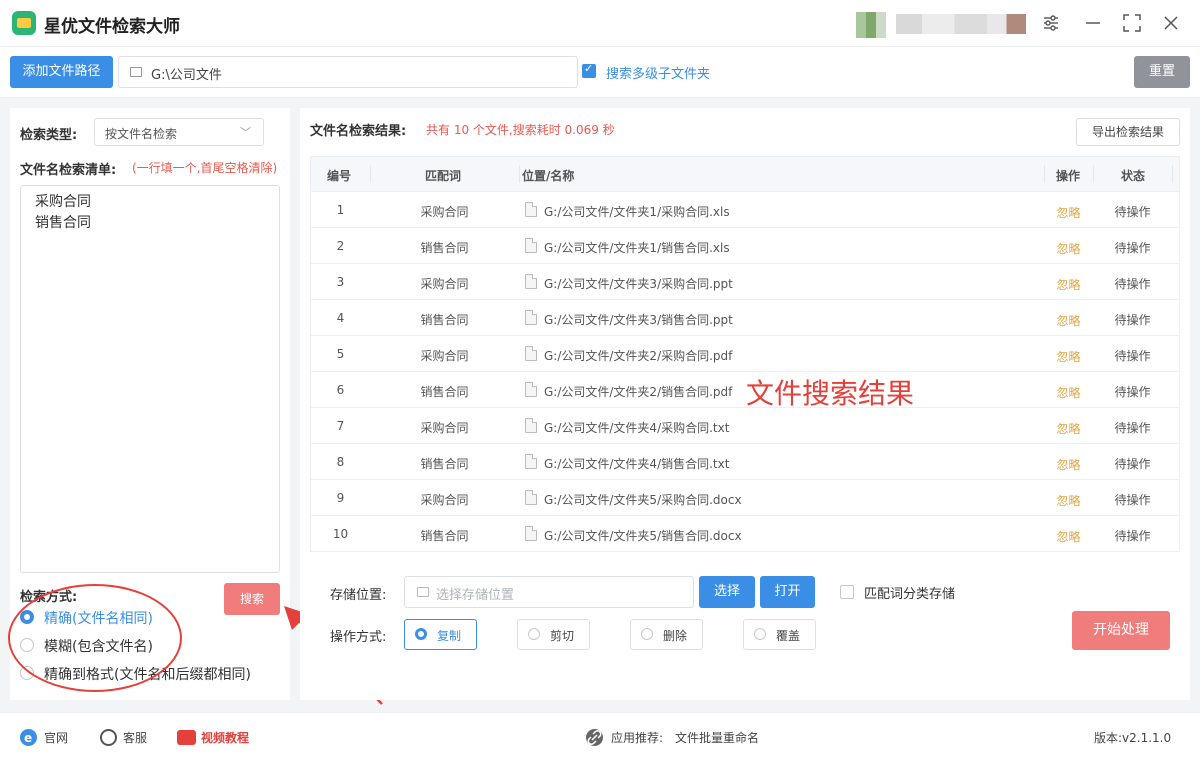 This screenshot has height=760, width=1200. I want to click on results-summary: 共有 10 个文件,搜索耗时 0.069 秒, so click(520, 130).